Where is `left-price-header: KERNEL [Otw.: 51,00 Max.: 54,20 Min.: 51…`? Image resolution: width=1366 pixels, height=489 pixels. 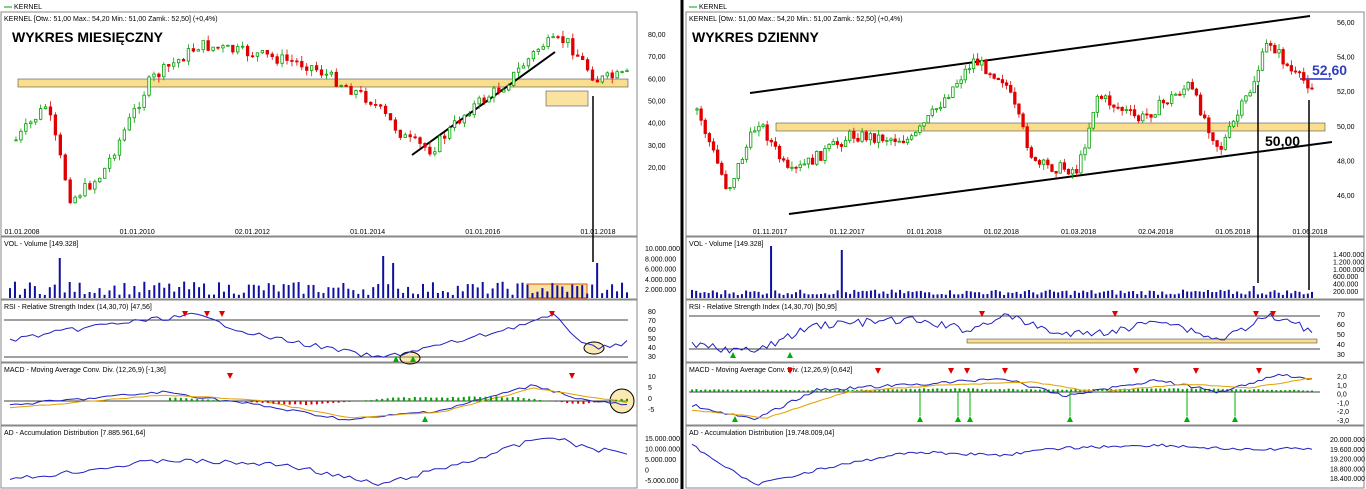 left-price-header: KERNEL [Otw.: 51,00 Max.: 54,20 Min.: 51… is located at coordinates (111, 19).